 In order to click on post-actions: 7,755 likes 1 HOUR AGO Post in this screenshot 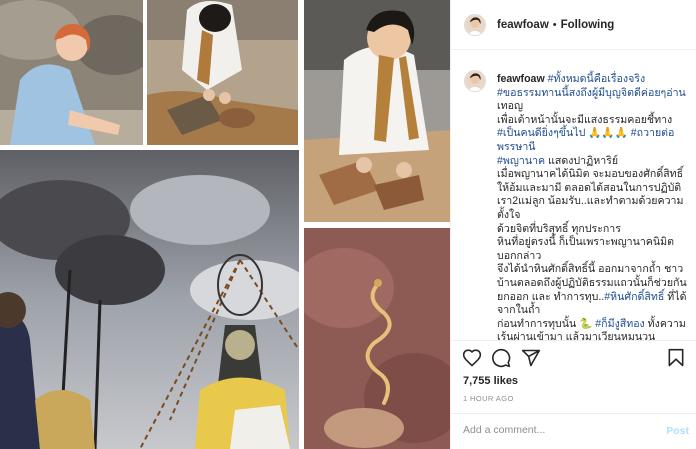, I will do `click(573, 394)`.